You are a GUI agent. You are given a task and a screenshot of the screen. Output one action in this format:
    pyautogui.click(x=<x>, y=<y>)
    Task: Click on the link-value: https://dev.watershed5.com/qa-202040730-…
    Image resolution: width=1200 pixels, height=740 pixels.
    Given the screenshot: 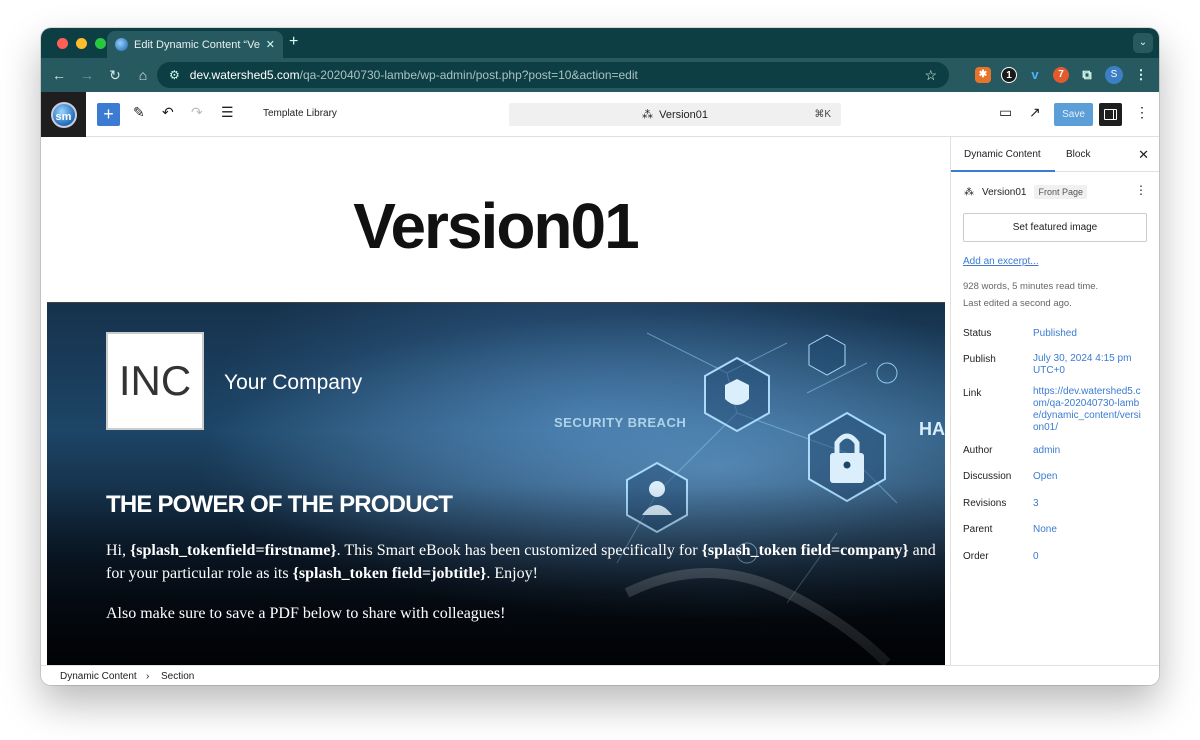 What is the action you would take?
    pyautogui.click(x=1087, y=410)
    